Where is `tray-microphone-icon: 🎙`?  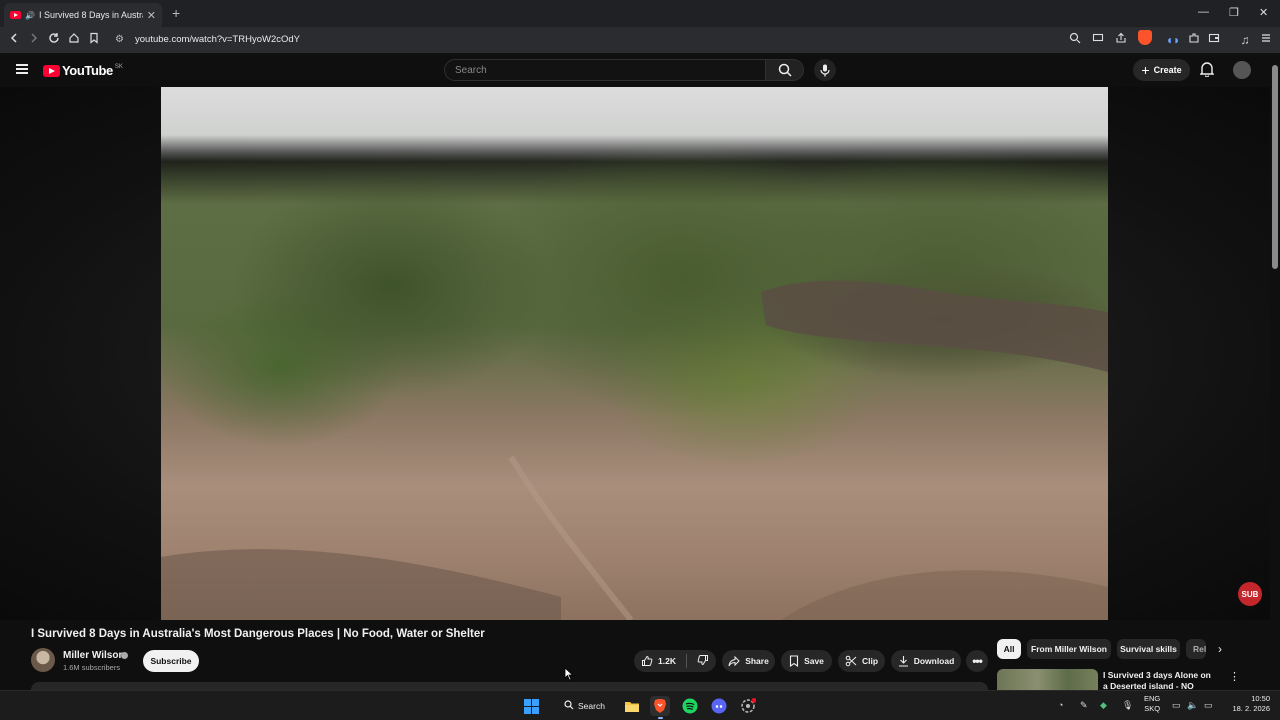
tray-microphone-icon: 🎙 is located at coordinates (1127, 705).